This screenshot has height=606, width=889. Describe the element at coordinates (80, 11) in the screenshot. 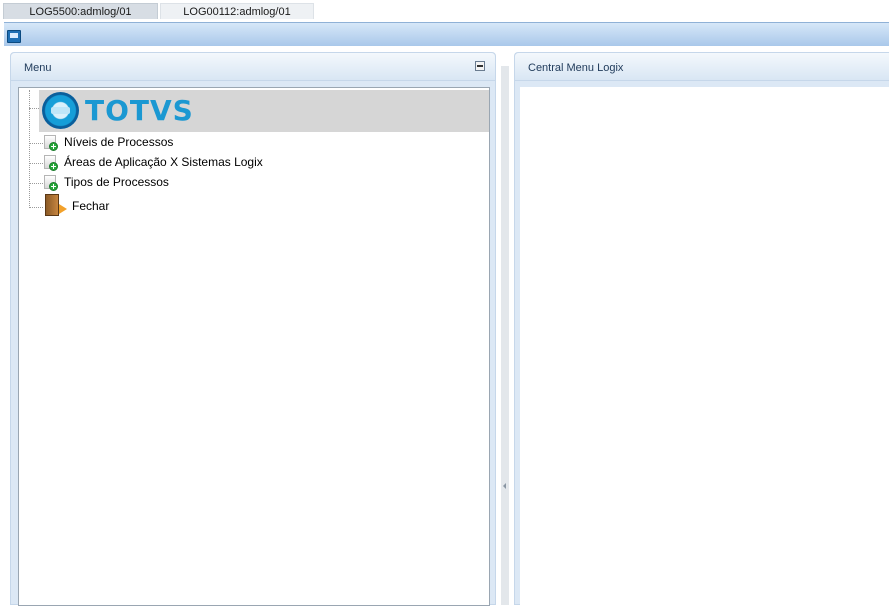

I see `session-tab-log5500: LOG5500:admlog/01` at that location.